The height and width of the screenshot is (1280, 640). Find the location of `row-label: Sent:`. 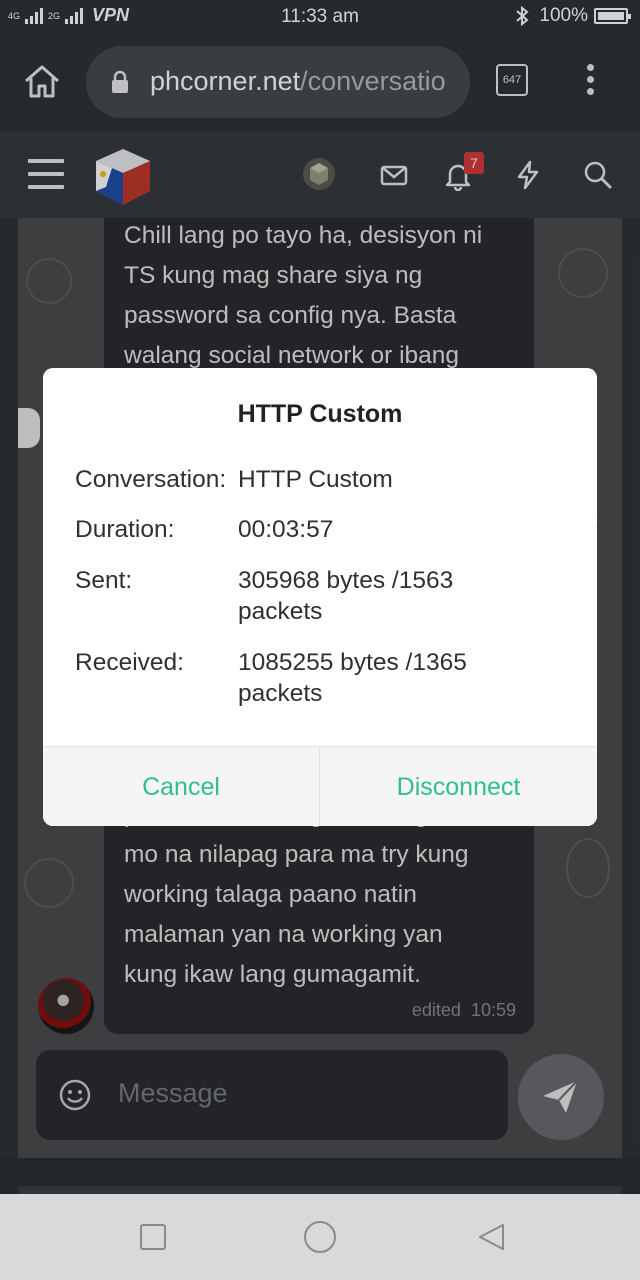

row-label: Sent: is located at coordinates (104, 580).